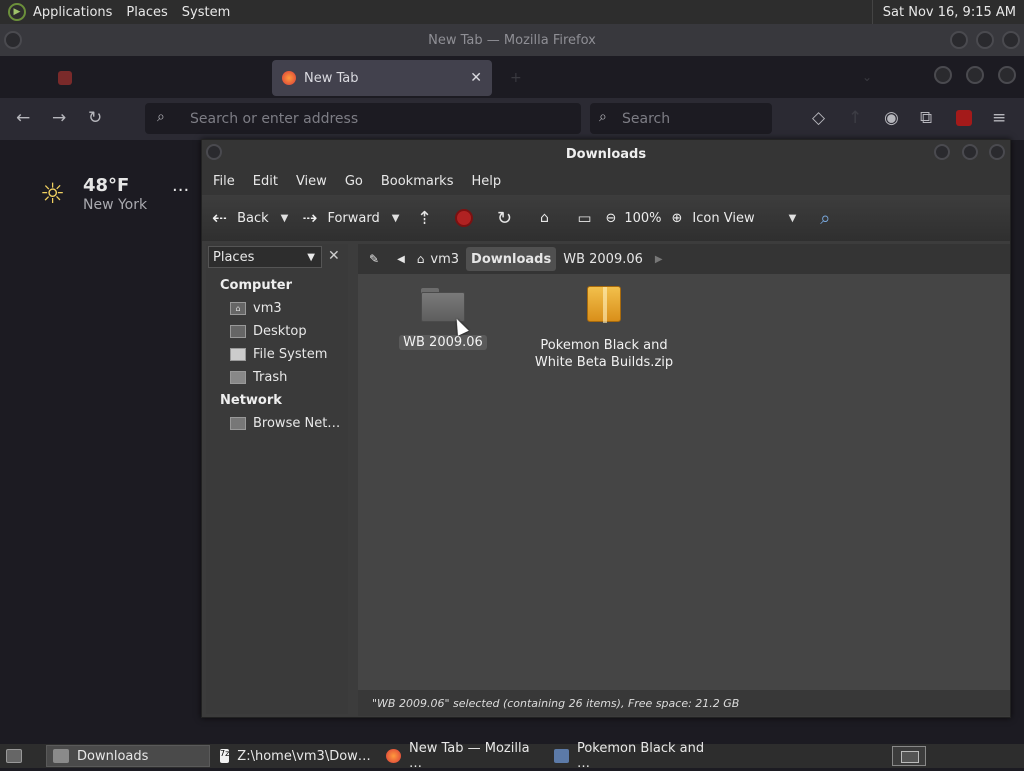  What do you see at coordinates (331, 78) in the screenshot?
I see `tab-label: New Tab` at bounding box center [331, 78].